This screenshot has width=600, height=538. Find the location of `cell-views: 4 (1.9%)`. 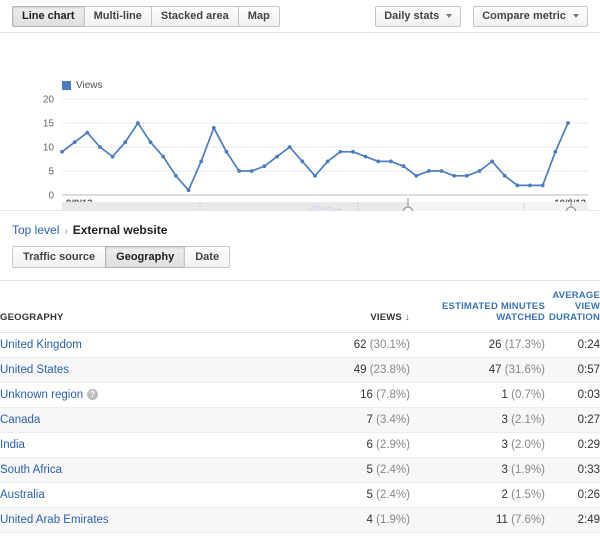

cell-views: 4 (1.9%) is located at coordinates (355, 520).